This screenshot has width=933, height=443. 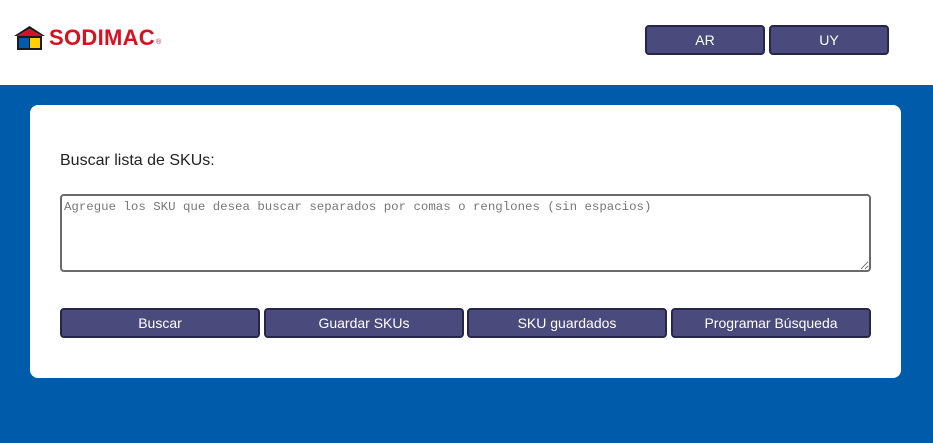 I want to click on country-button-uy: UY, so click(x=829, y=40).